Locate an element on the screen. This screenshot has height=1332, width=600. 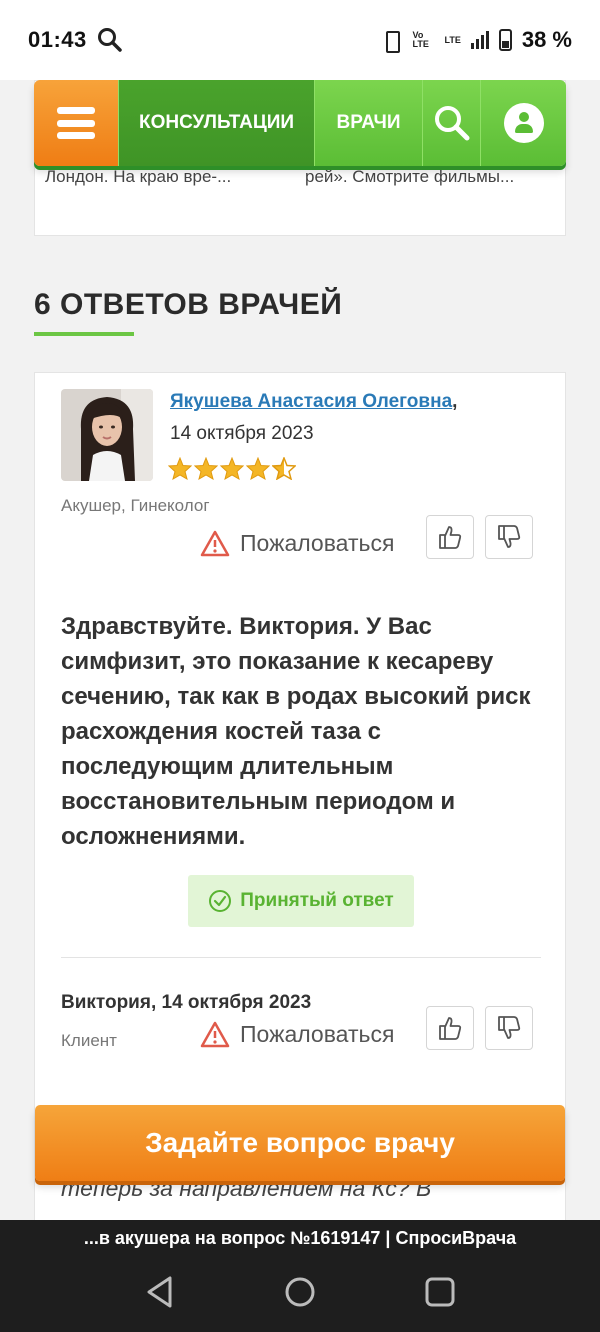
doctor-rating is located at coordinates (232, 468).